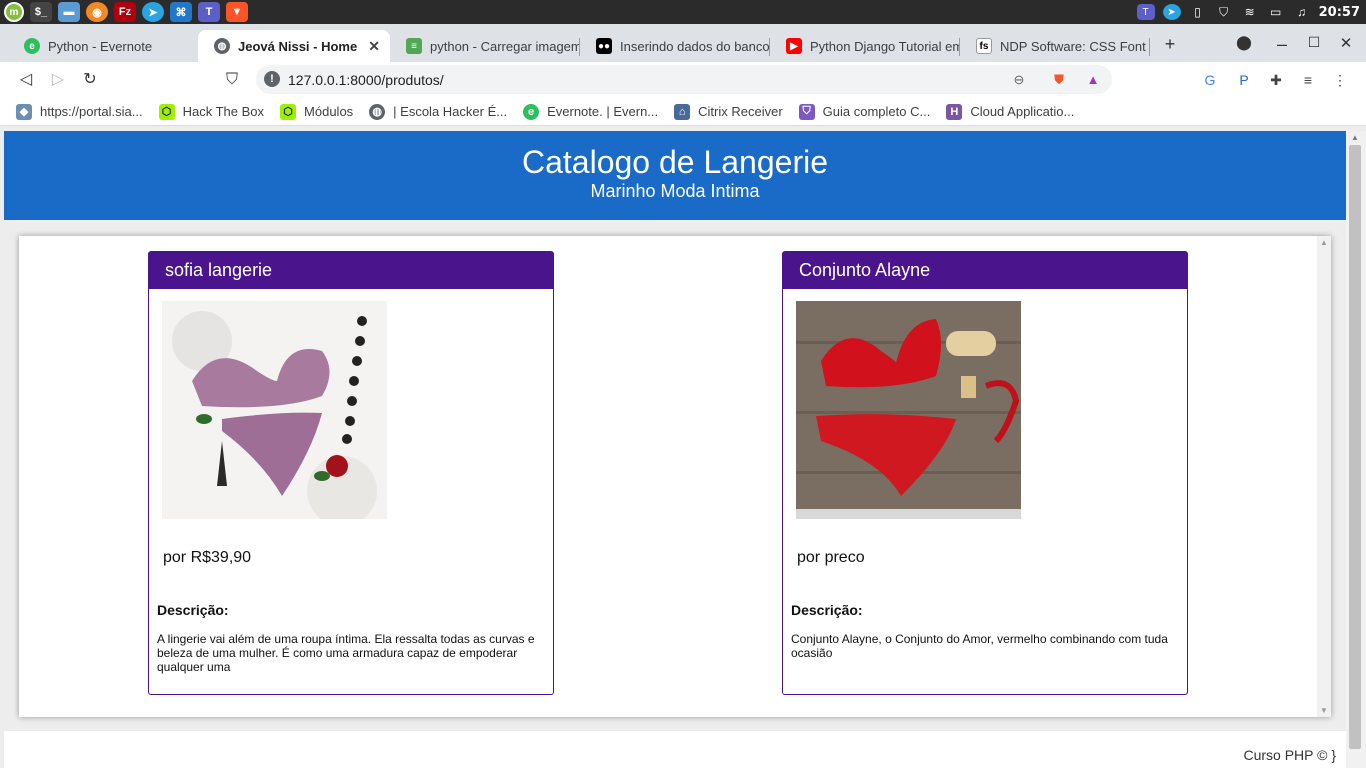 Image resolution: width=1366 pixels, height=768 pixels. I want to click on site-footer: Curso PHP © }, so click(675, 749).